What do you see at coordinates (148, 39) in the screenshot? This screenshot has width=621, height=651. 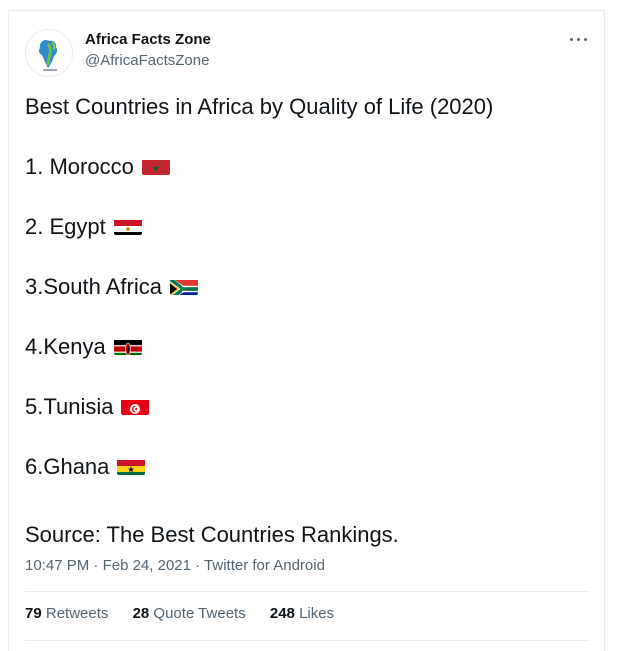 I see `account-name: Africa Facts Zone` at bounding box center [148, 39].